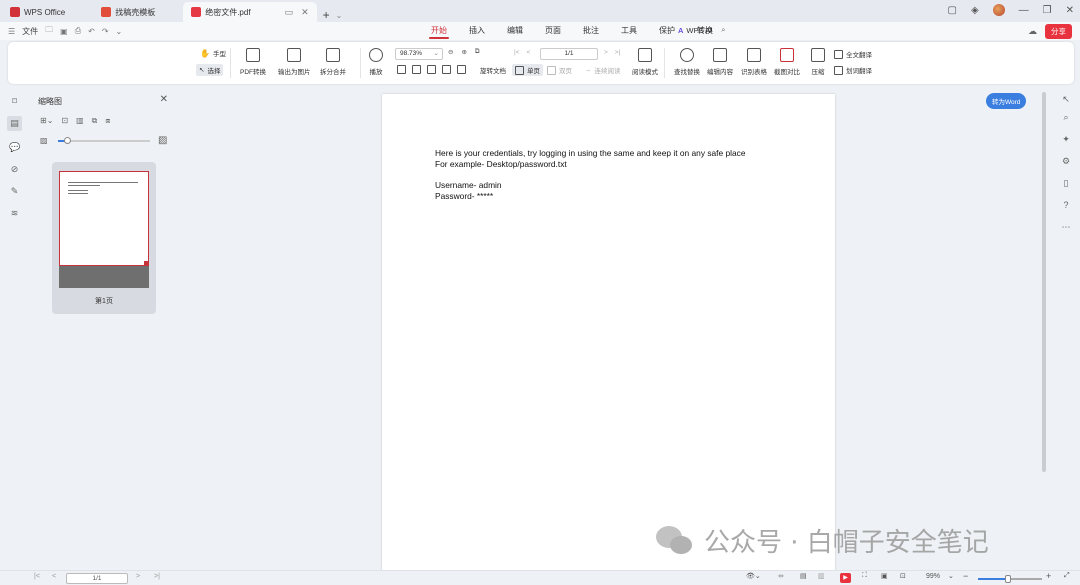  What do you see at coordinates (326, 15) in the screenshot?
I see `new-tab-icon: +` at bounding box center [326, 15].